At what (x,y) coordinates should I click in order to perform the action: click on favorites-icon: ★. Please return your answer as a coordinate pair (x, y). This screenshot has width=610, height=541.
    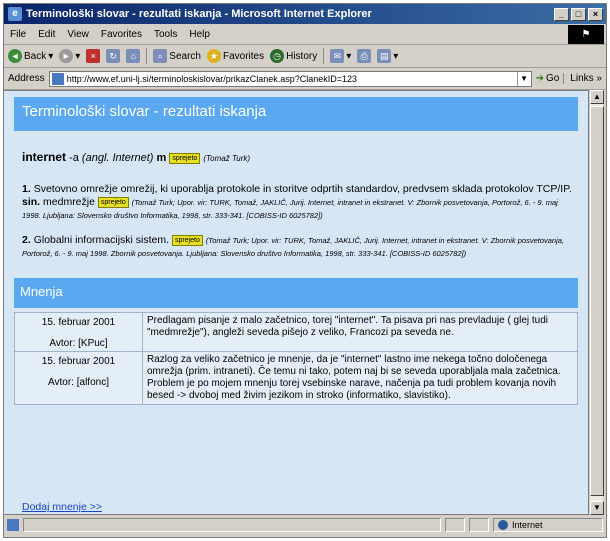
    Looking at the image, I should click on (213, 56).